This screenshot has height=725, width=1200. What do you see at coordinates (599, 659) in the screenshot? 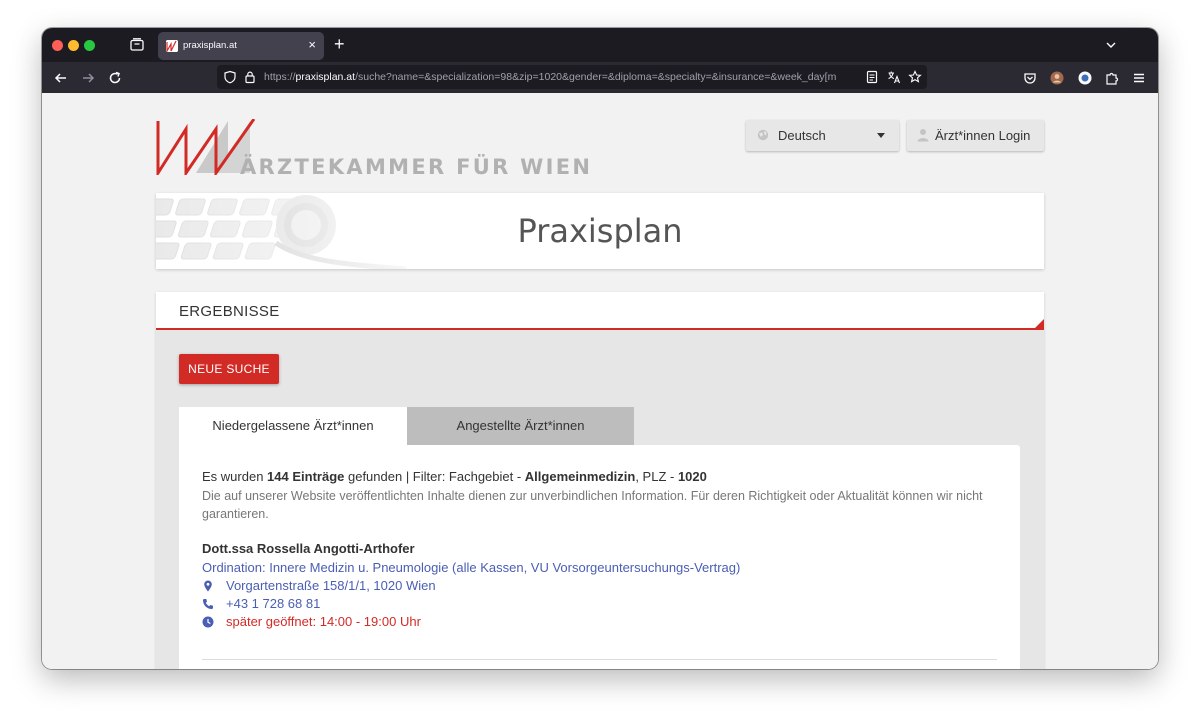
I see `entry-divider` at bounding box center [599, 659].